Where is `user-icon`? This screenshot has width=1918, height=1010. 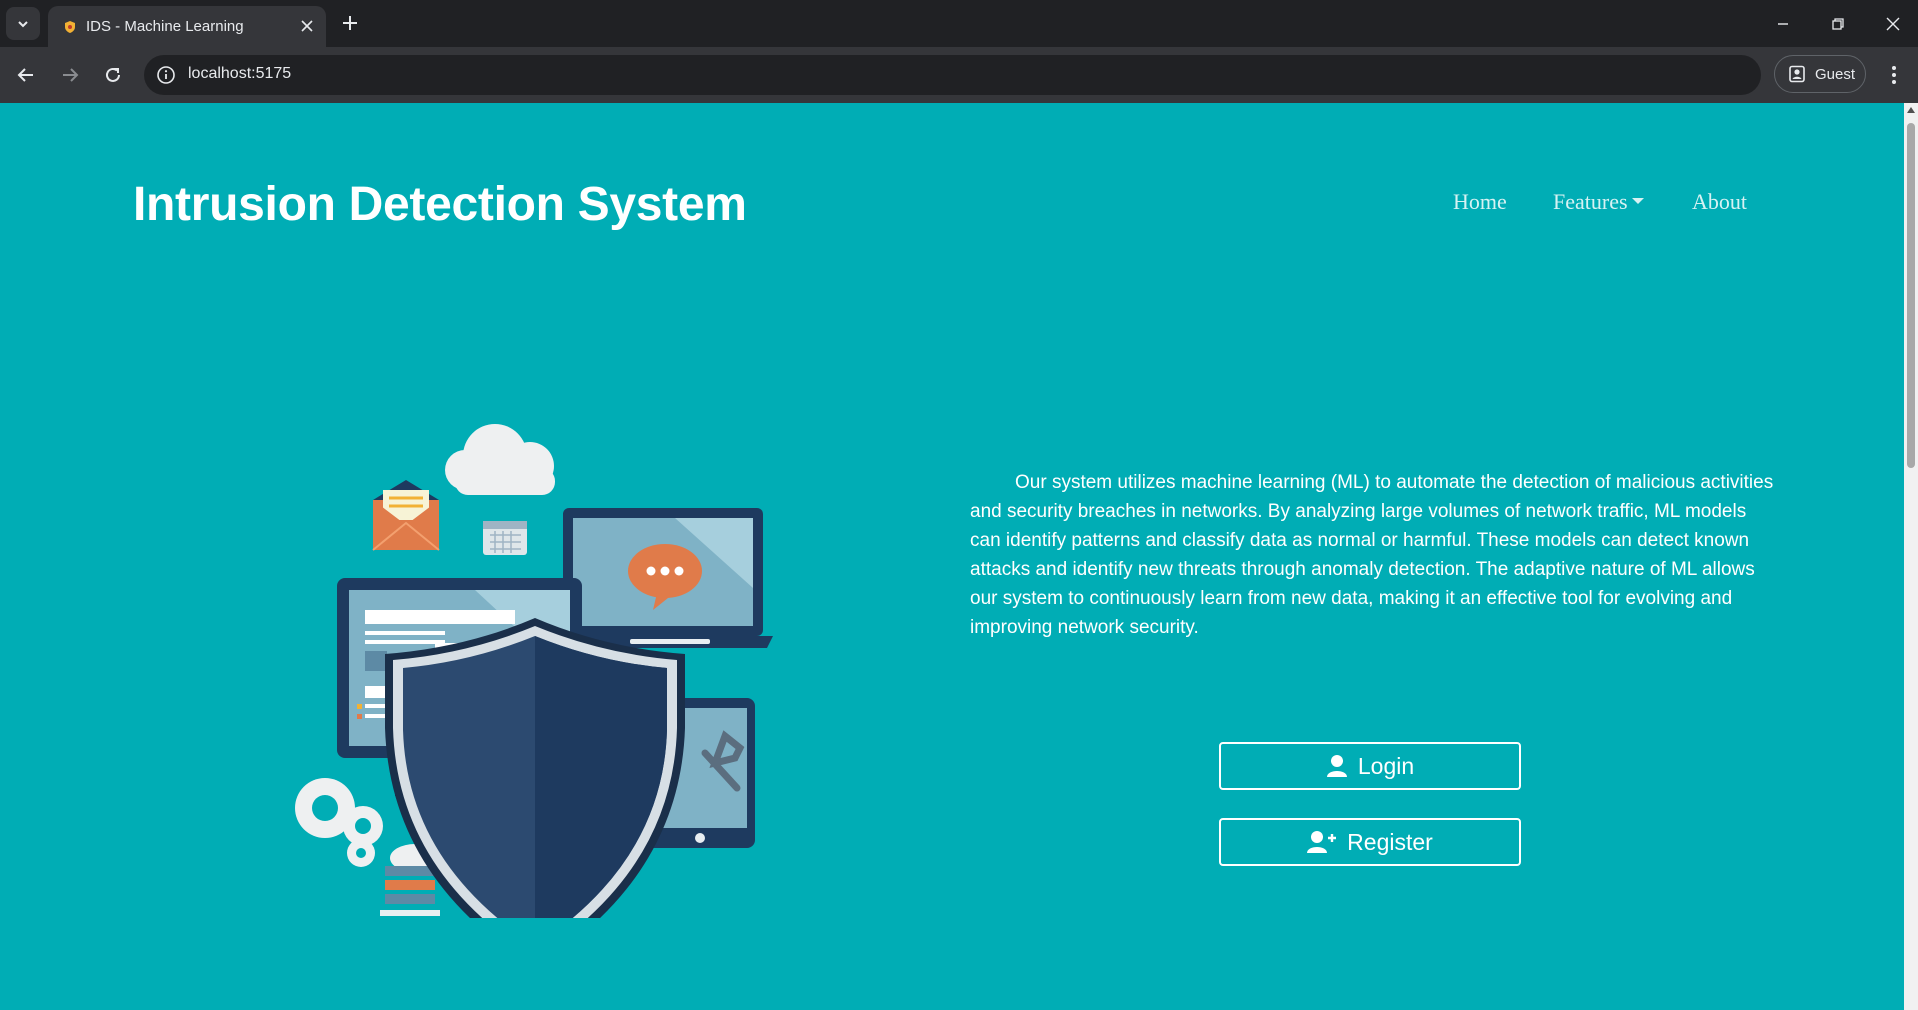 user-icon is located at coordinates (1336, 766).